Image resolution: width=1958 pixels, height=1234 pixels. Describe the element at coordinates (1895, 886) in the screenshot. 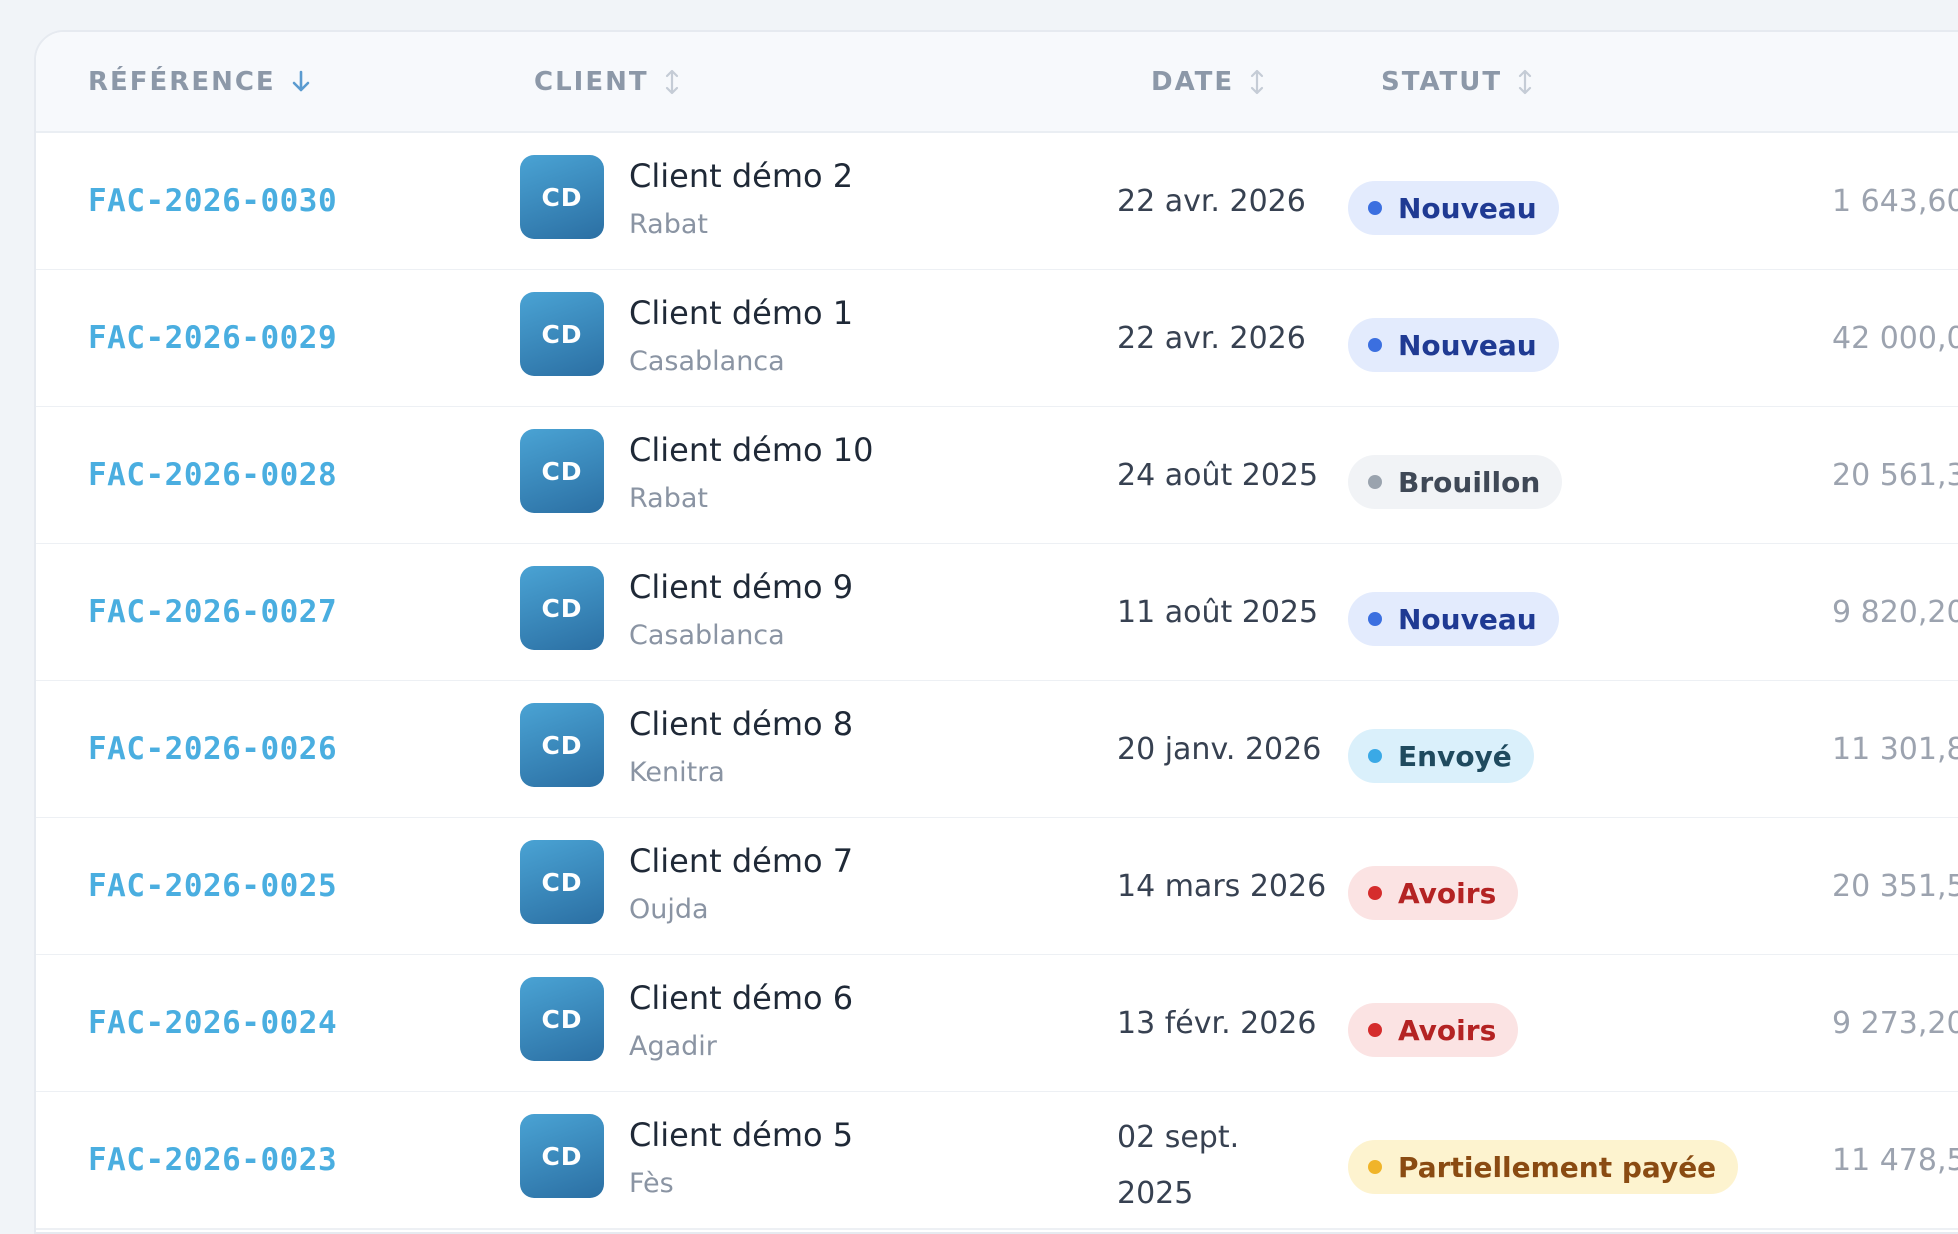

I see `invoice-amount: 20 351,58` at that location.